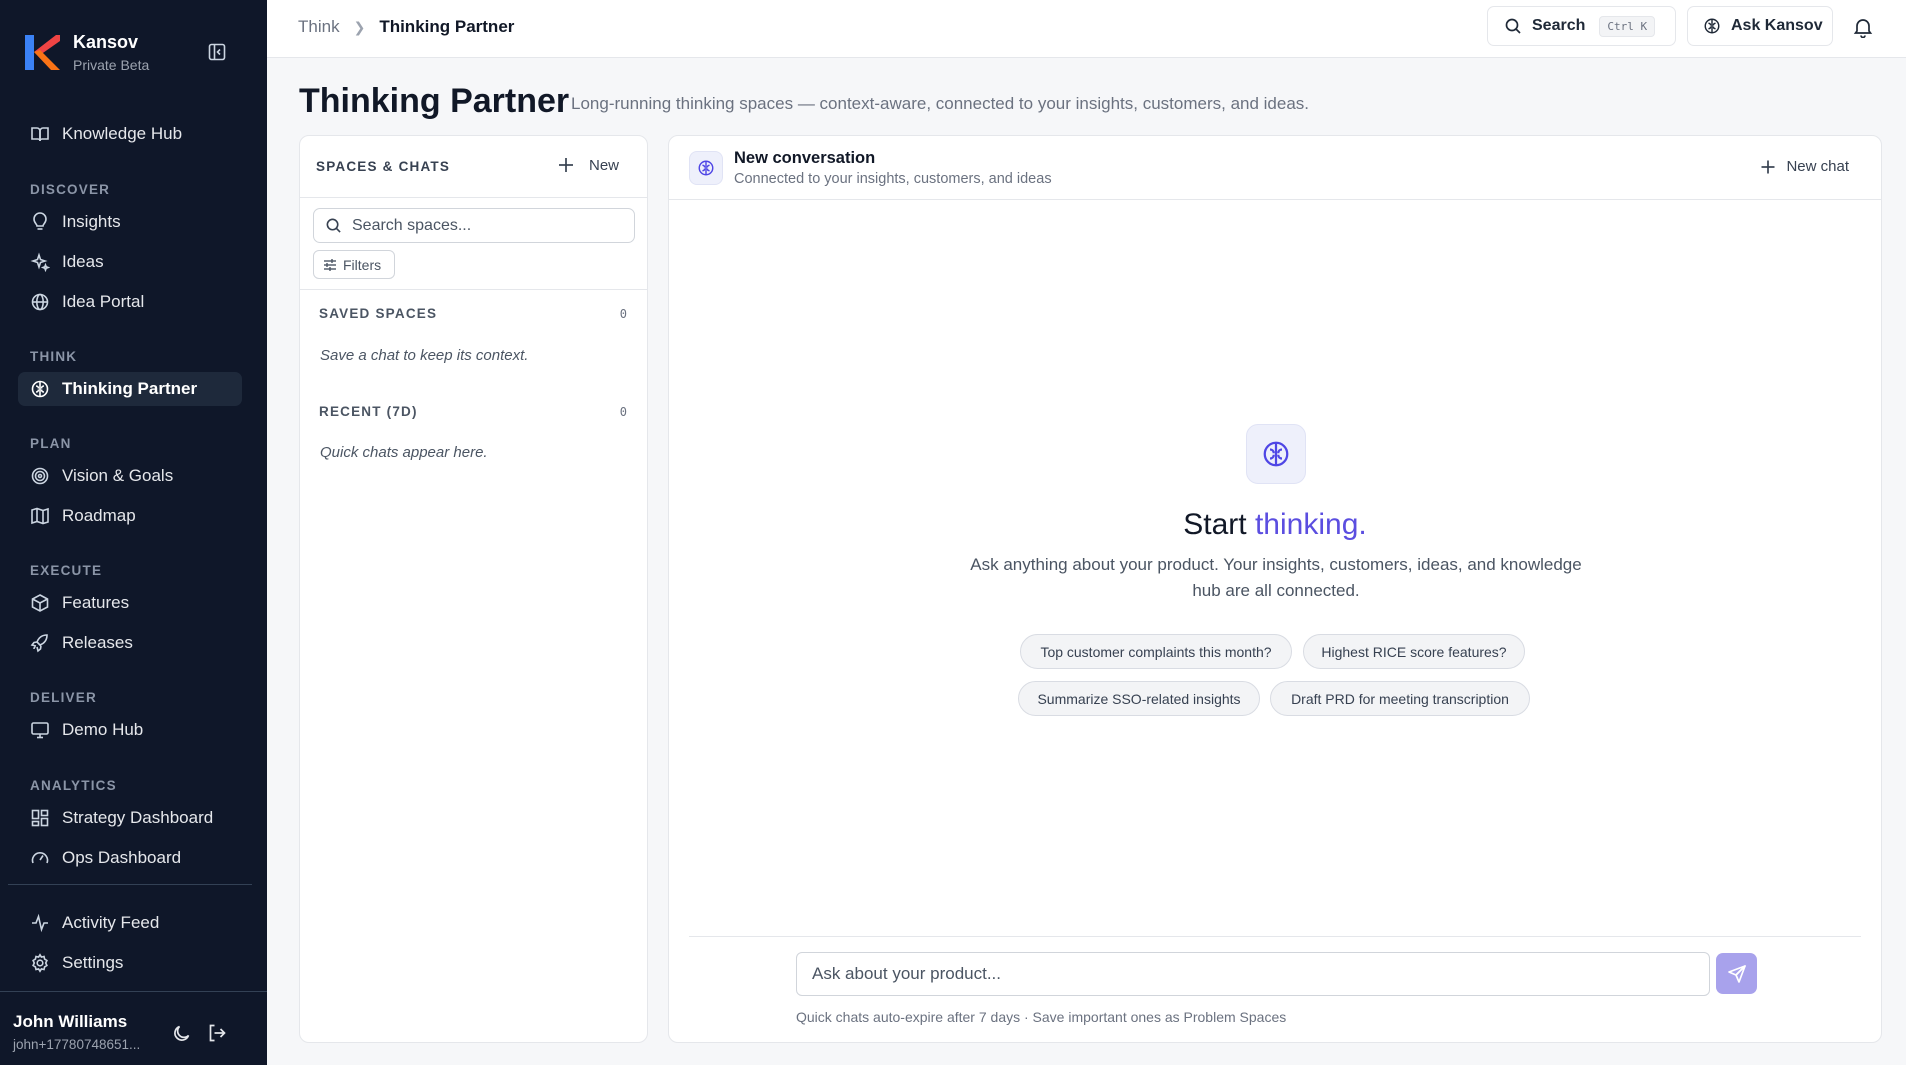  What do you see at coordinates (404, 452) in the screenshot?
I see `recent-empty: Quick chats appear here.` at bounding box center [404, 452].